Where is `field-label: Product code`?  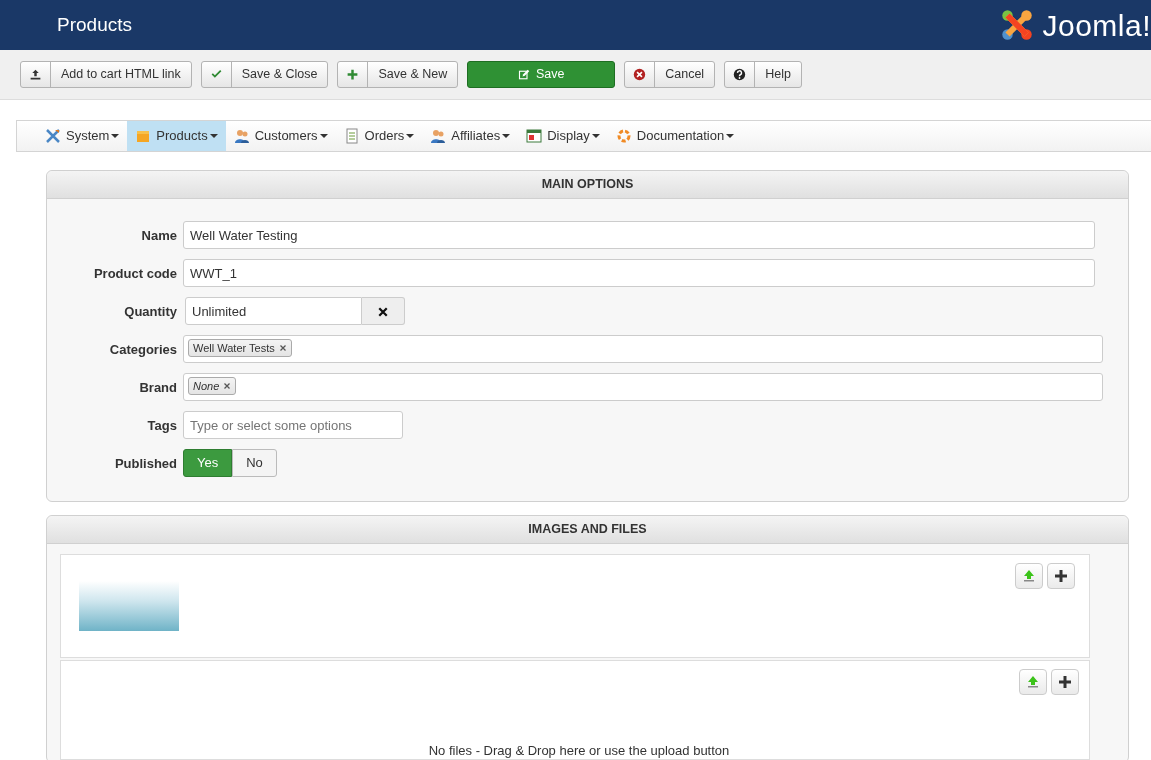
field-label: Product code is located at coordinates (134, 274).